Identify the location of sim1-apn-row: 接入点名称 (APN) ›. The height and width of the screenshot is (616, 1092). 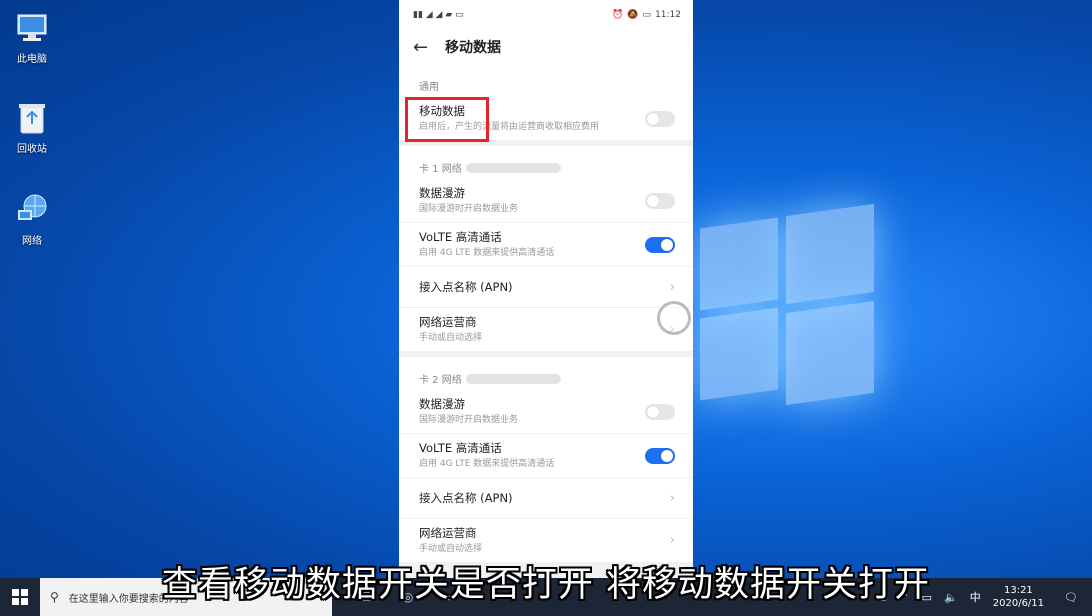
(546, 287).